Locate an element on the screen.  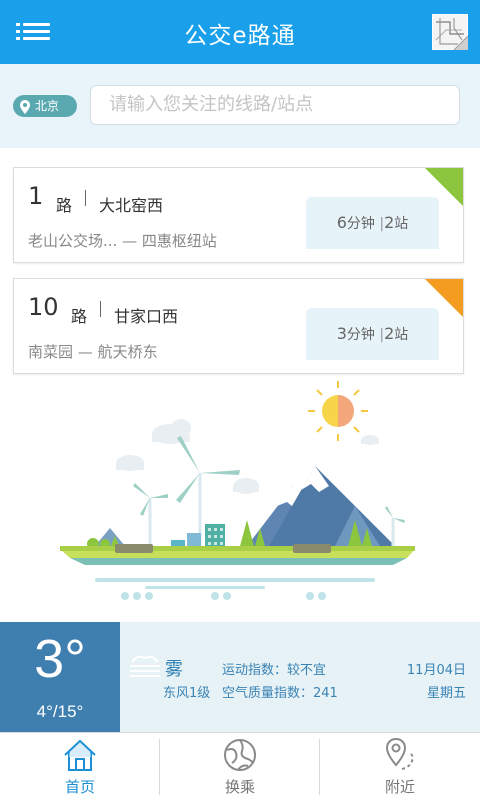
eta-minutes: 3 is located at coordinates (341, 333).